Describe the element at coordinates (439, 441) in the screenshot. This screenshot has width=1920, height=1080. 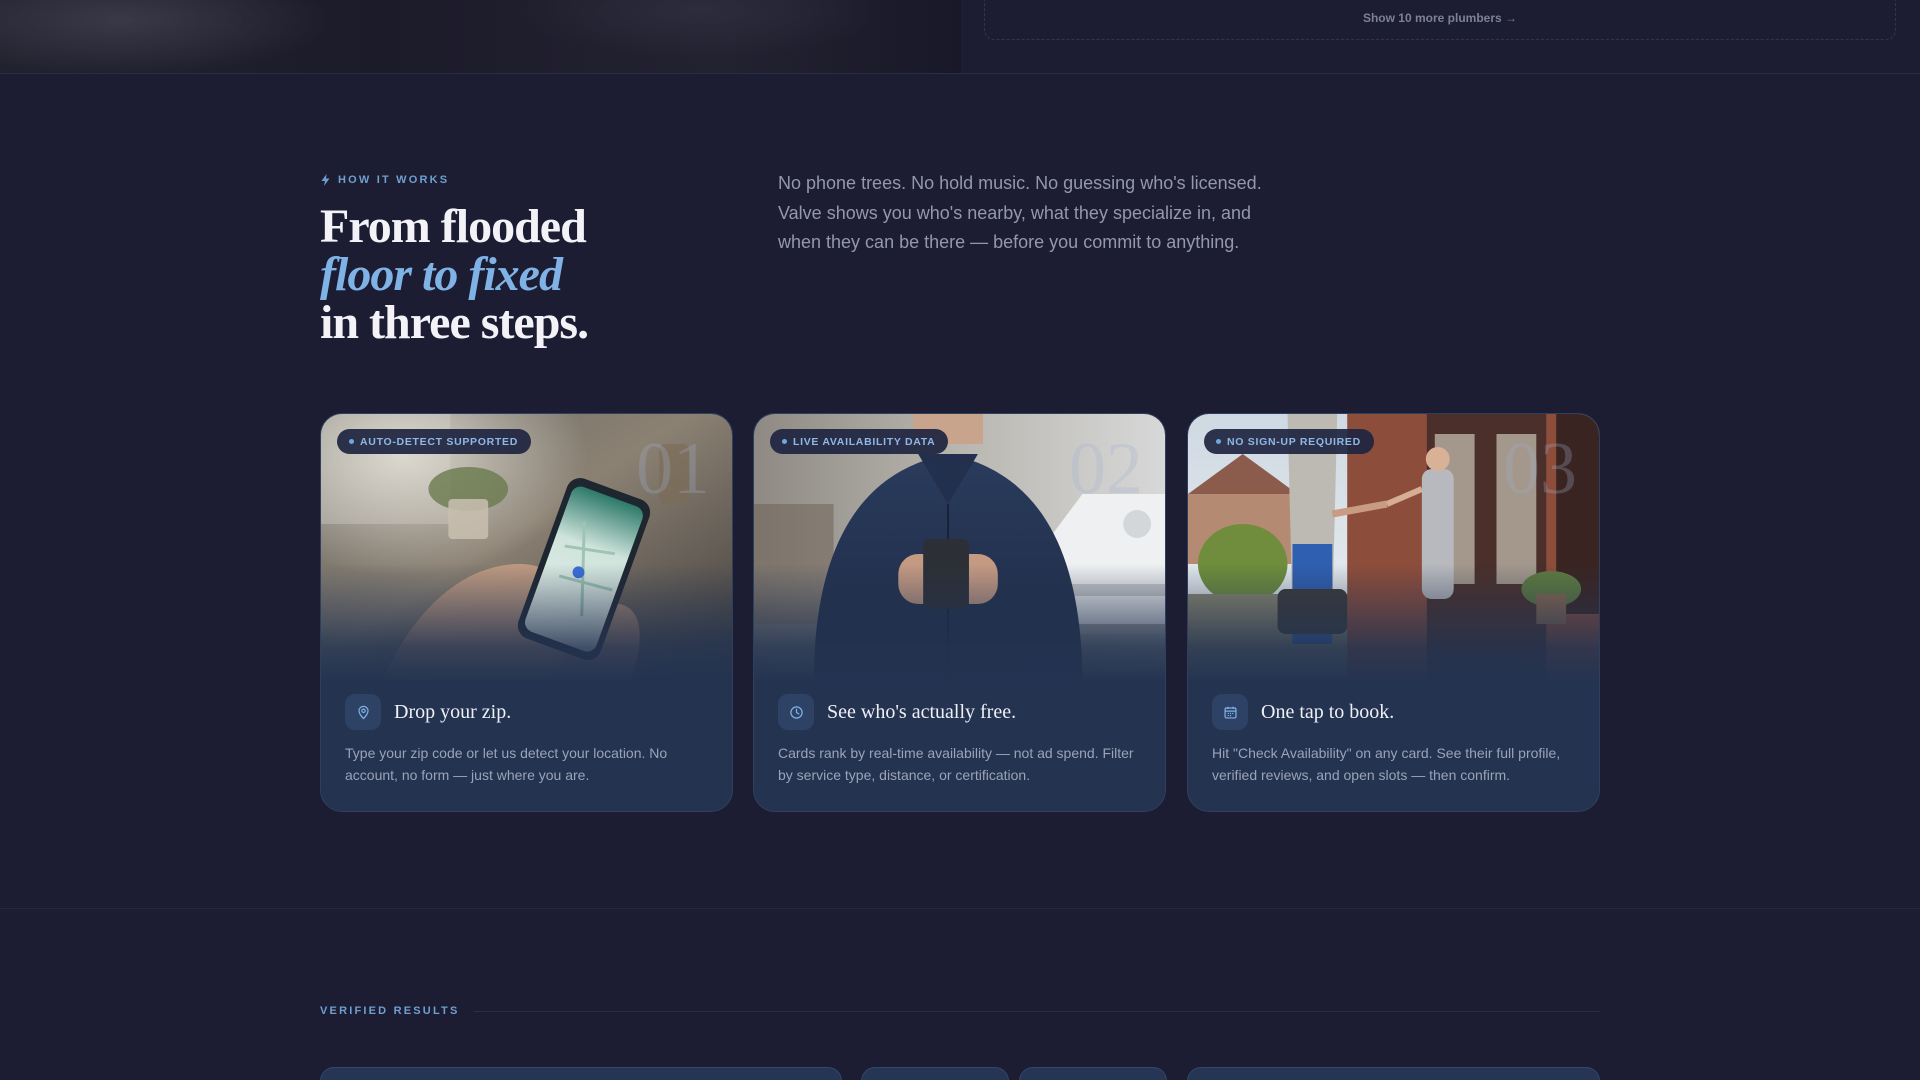
I see `step-1-badge-label: AUTO-DETECT SUPPORTED` at that location.